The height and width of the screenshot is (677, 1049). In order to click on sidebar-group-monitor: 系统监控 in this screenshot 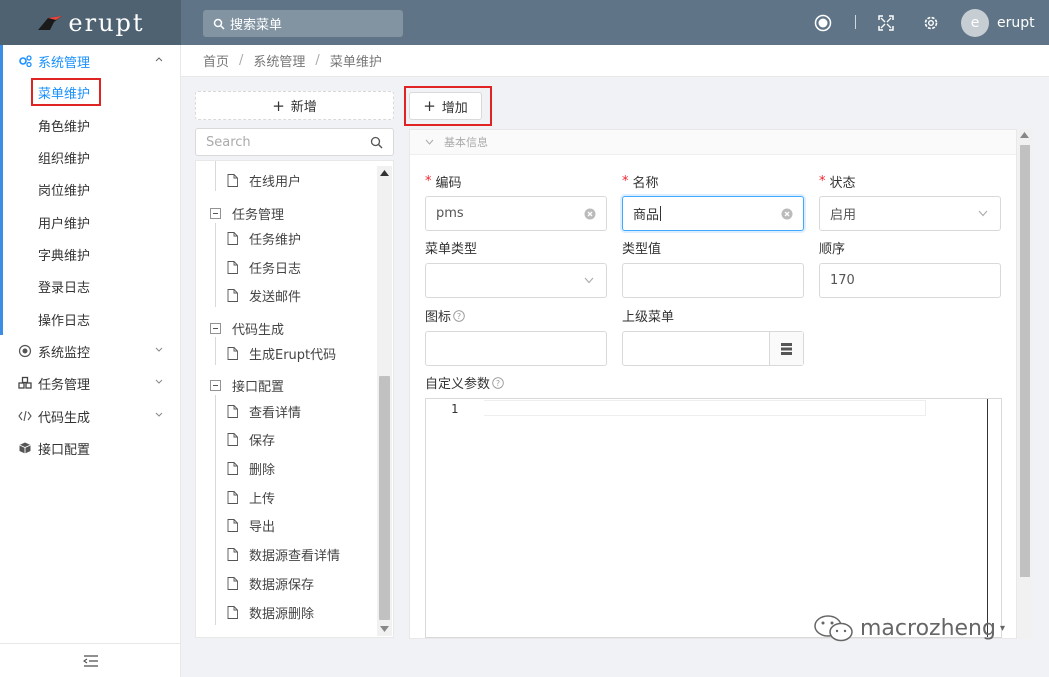, I will do `click(90, 351)`.